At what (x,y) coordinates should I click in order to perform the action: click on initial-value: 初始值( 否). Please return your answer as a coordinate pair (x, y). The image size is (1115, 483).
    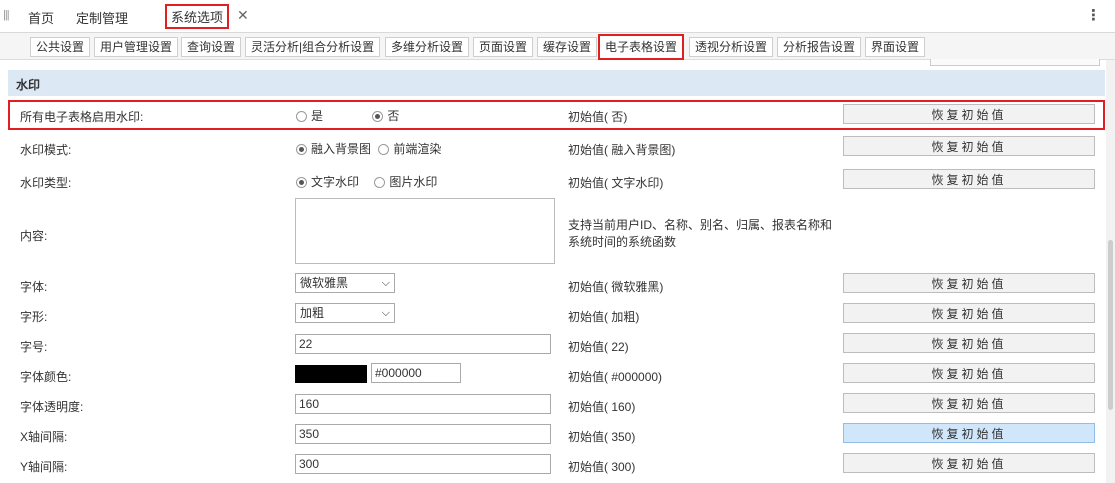
    Looking at the image, I should click on (598, 117).